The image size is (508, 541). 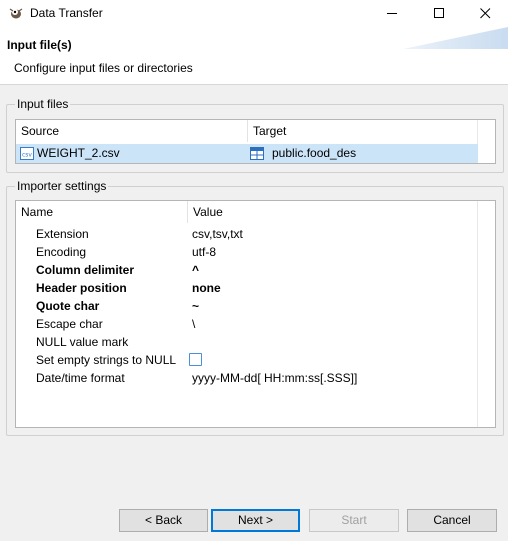 I want to click on setting-name: Quote char, so click(x=68, y=306).